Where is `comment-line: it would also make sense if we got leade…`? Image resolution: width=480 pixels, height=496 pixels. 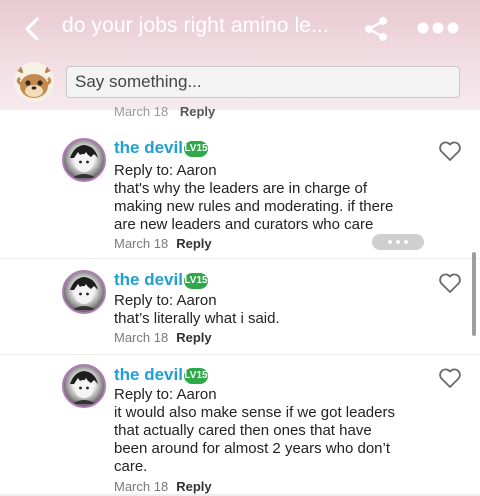
comment-line: it would also make sense if we got leade… is located at coordinates (254, 412).